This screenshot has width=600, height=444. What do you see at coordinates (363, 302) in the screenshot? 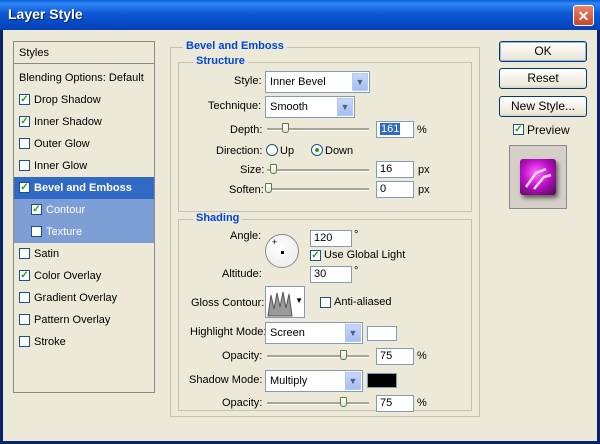
I see `anti-aliased-label: Anti-aliased` at bounding box center [363, 302].